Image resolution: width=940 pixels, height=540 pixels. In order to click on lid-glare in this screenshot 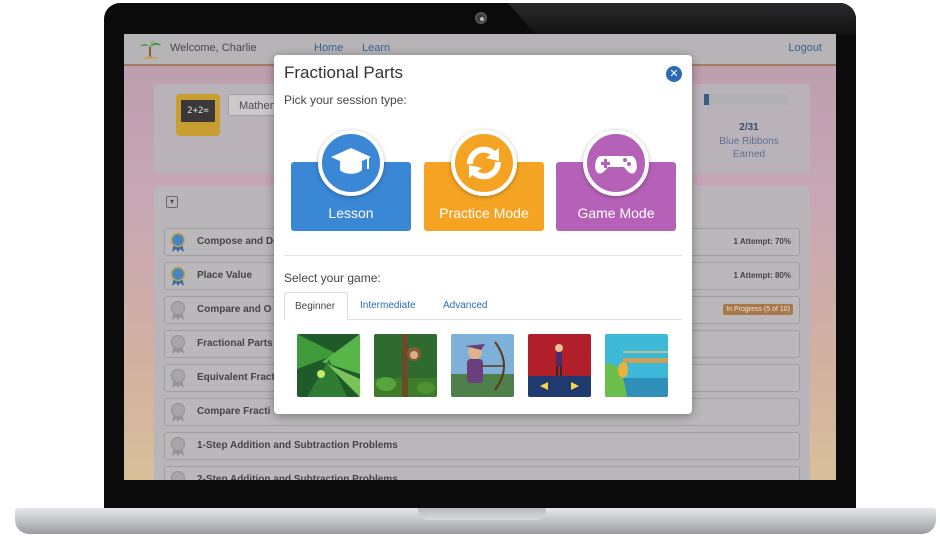, I will do `click(682, 19)`.